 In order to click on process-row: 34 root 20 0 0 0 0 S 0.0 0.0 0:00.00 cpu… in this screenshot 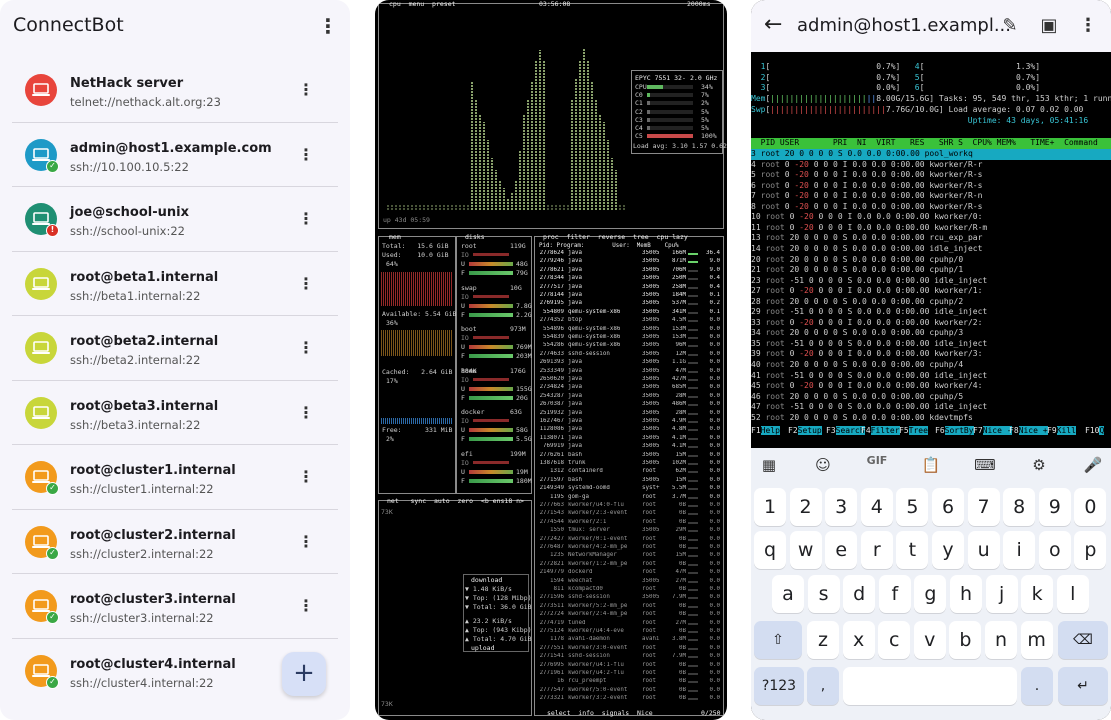, I will do `click(931, 333)`.